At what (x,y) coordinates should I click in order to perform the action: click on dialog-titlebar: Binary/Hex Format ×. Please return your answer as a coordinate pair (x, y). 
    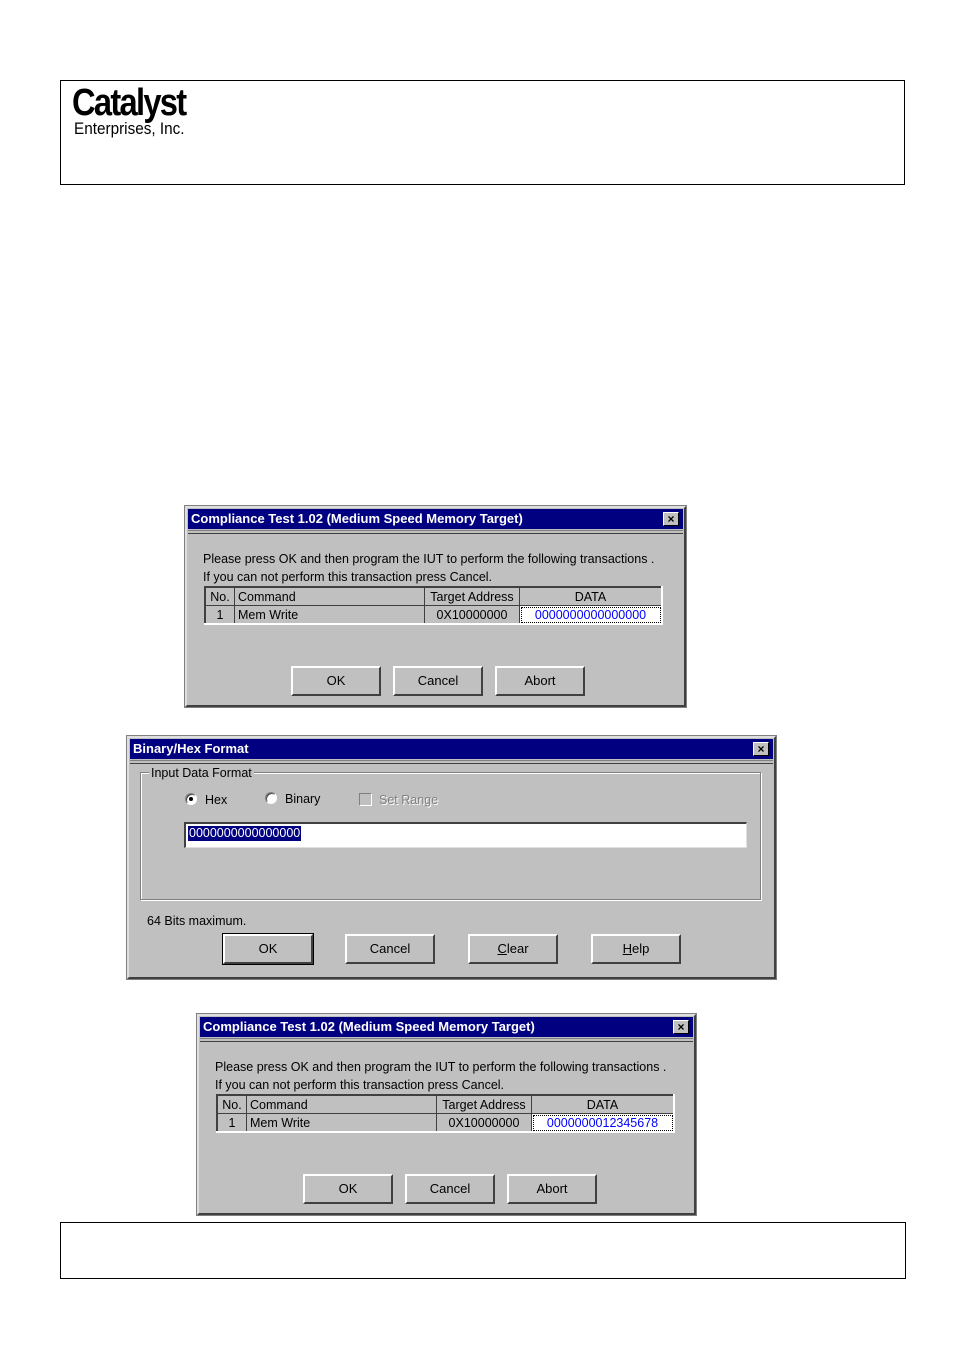
    Looking at the image, I should click on (451, 749).